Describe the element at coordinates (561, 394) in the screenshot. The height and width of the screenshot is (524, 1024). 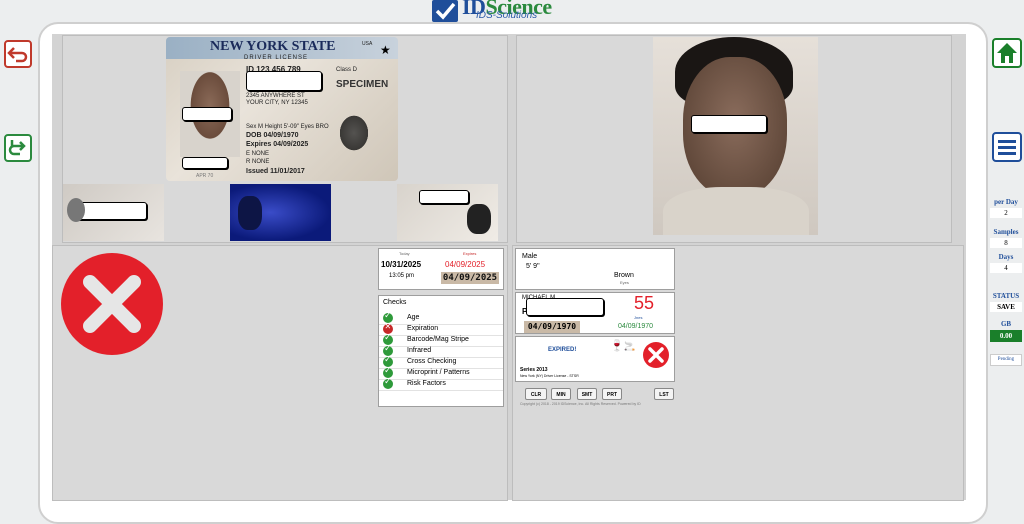
I see `min-button: MIN` at that location.